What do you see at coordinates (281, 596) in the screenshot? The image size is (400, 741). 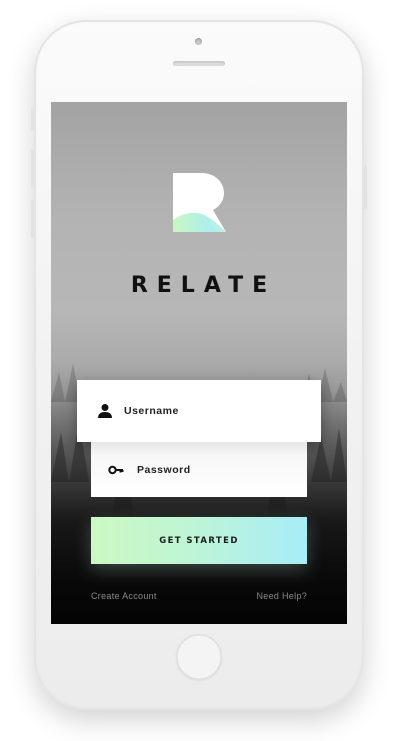 I see `need-help-link: Need Help?` at bounding box center [281, 596].